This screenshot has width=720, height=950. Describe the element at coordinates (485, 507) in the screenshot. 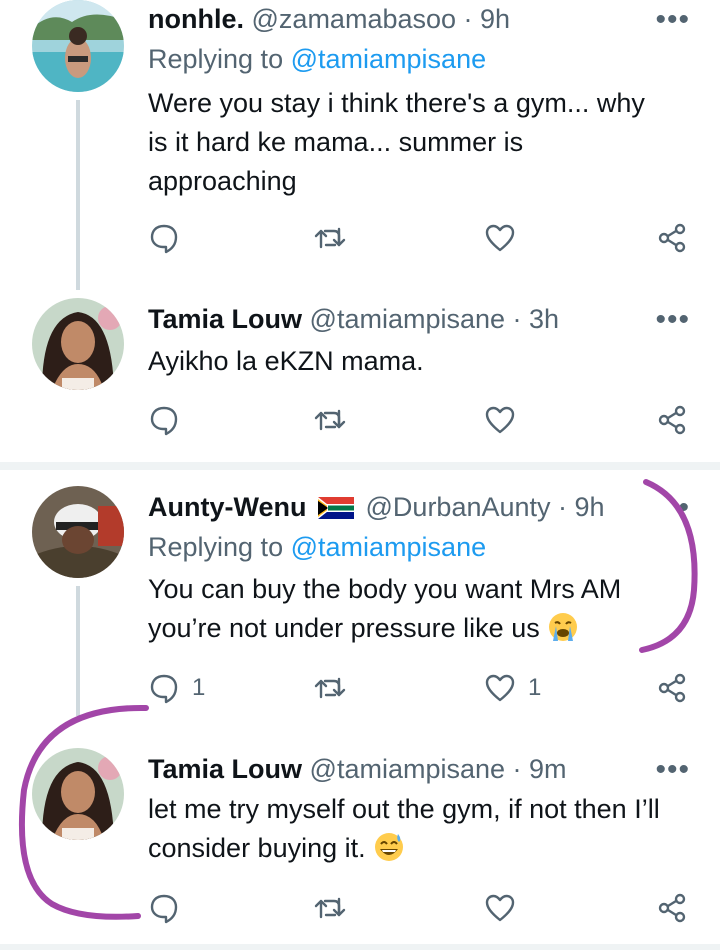

I see `handle-and-time: @DurbanAunty · 9h` at that location.